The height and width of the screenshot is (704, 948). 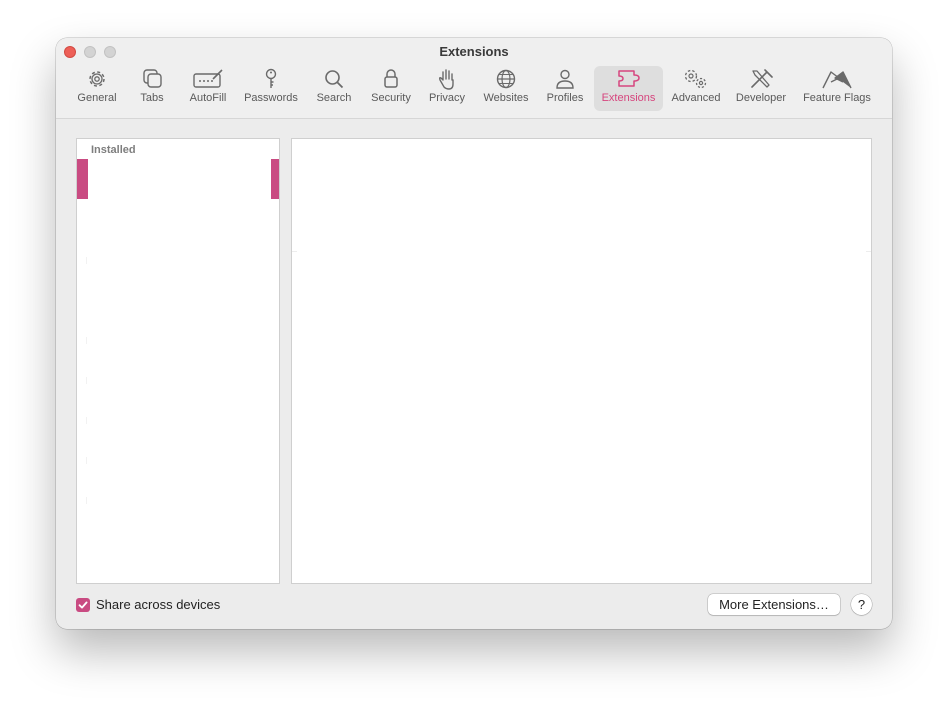 I want to click on tab-privacy: Privacy, so click(x=447, y=88).